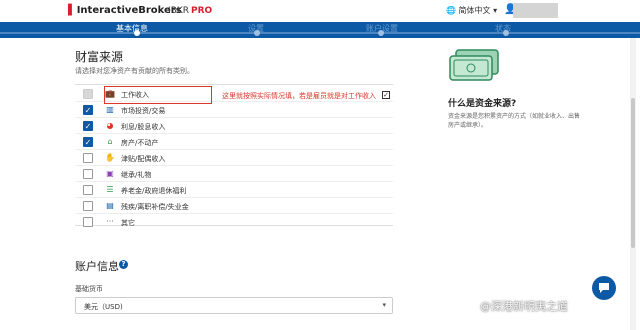 The height and width of the screenshot is (330, 640). I want to click on annotation-note: 这里就按照实际情况填，若是雇员就是对工作收入, so click(299, 96).